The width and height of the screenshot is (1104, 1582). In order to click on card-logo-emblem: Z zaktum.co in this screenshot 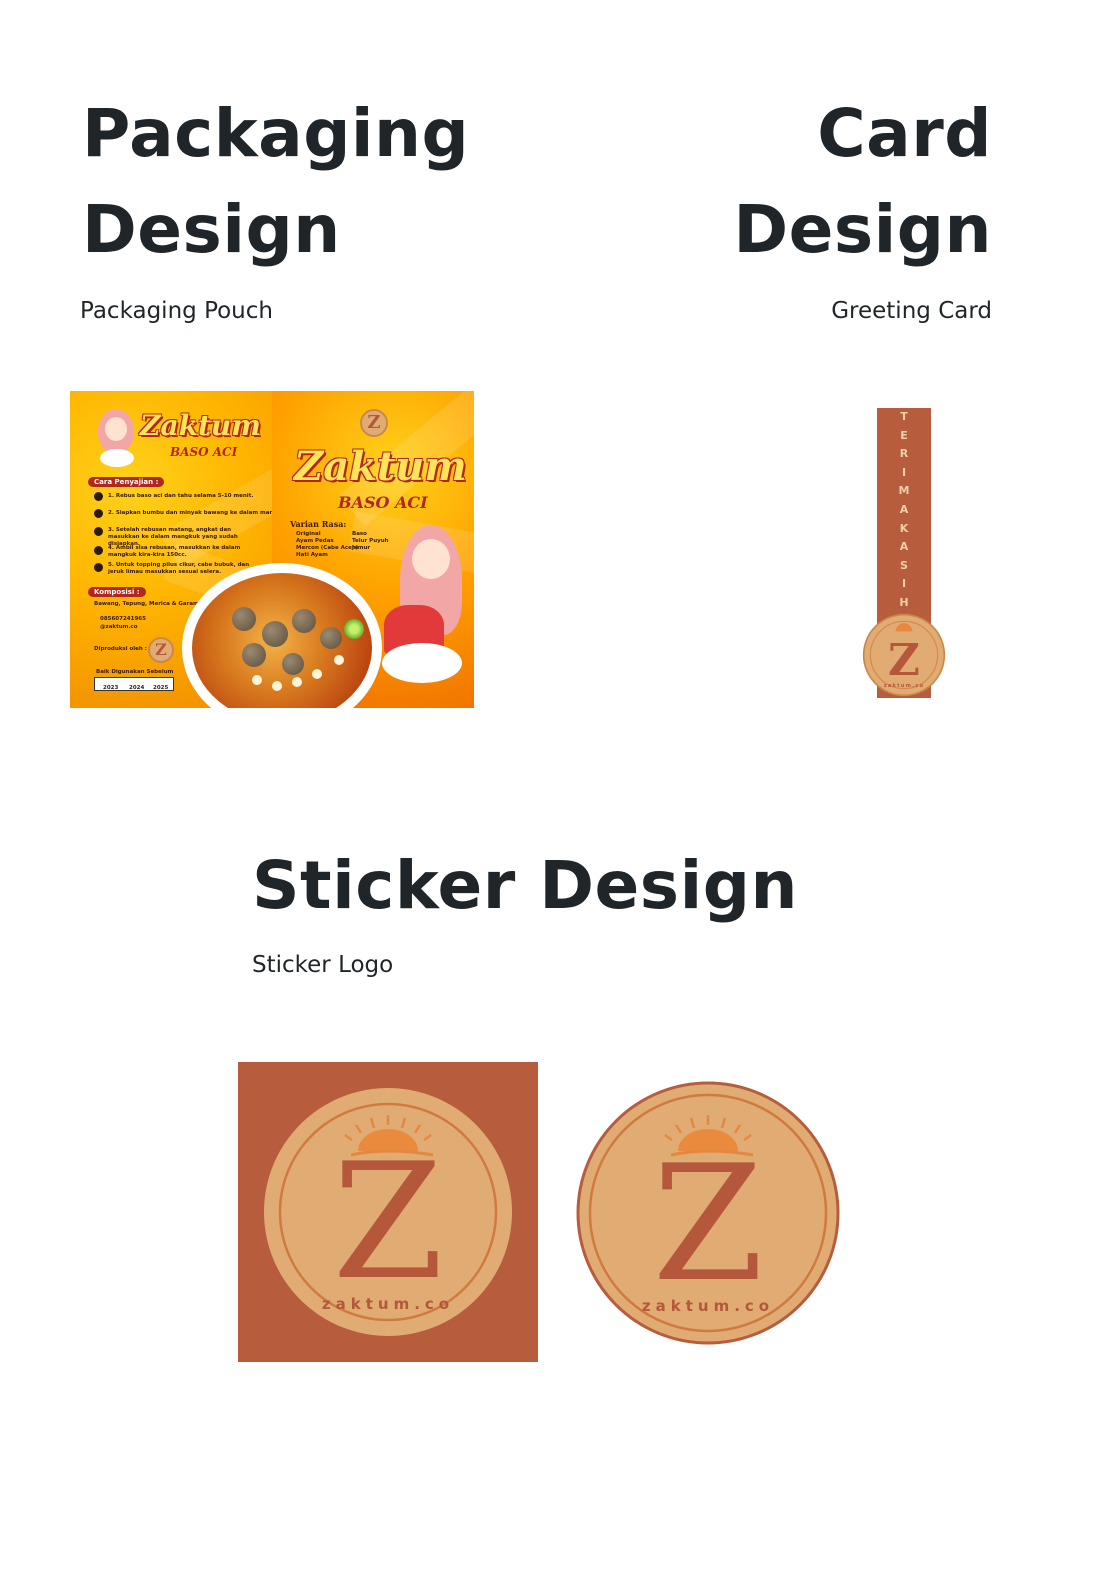, I will do `click(904, 655)`.